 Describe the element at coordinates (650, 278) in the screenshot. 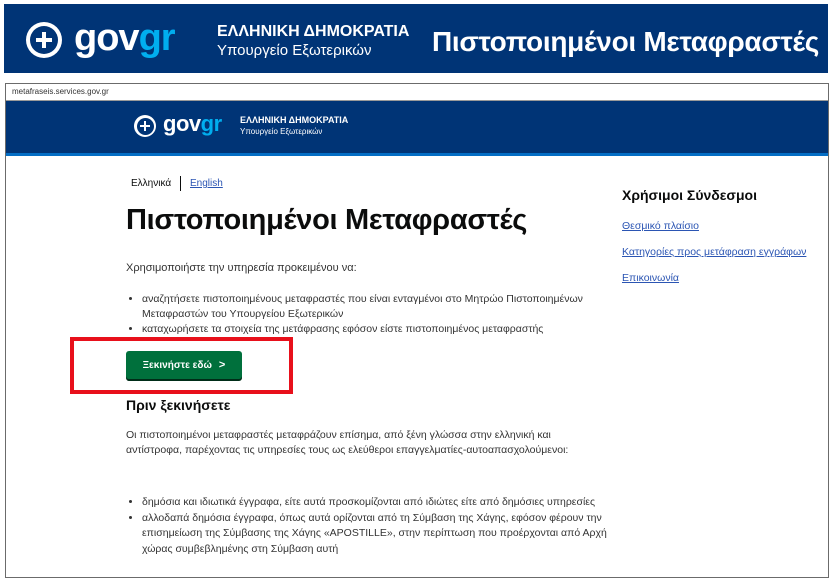

I see `sidebar-link-contact: Επικοινωνία` at that location.